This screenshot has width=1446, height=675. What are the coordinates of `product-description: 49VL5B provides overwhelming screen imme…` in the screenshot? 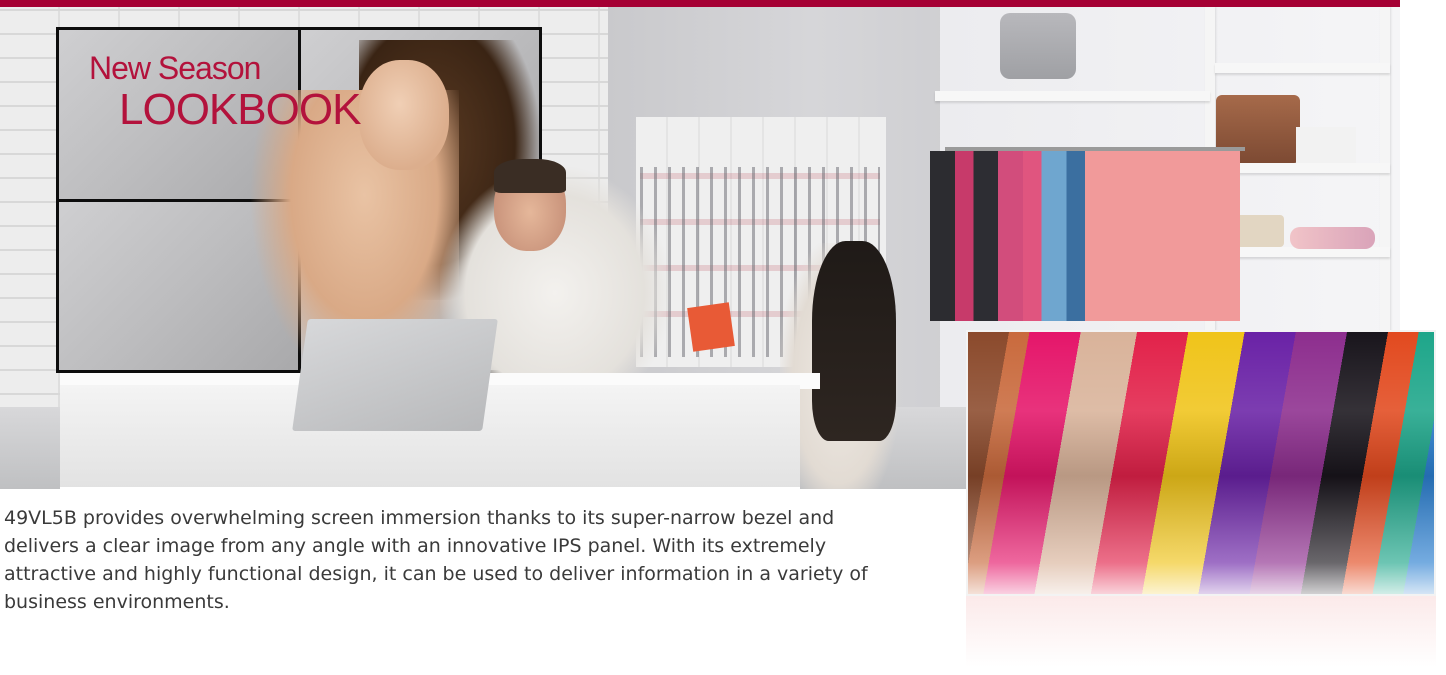 It's located at (436, 560).